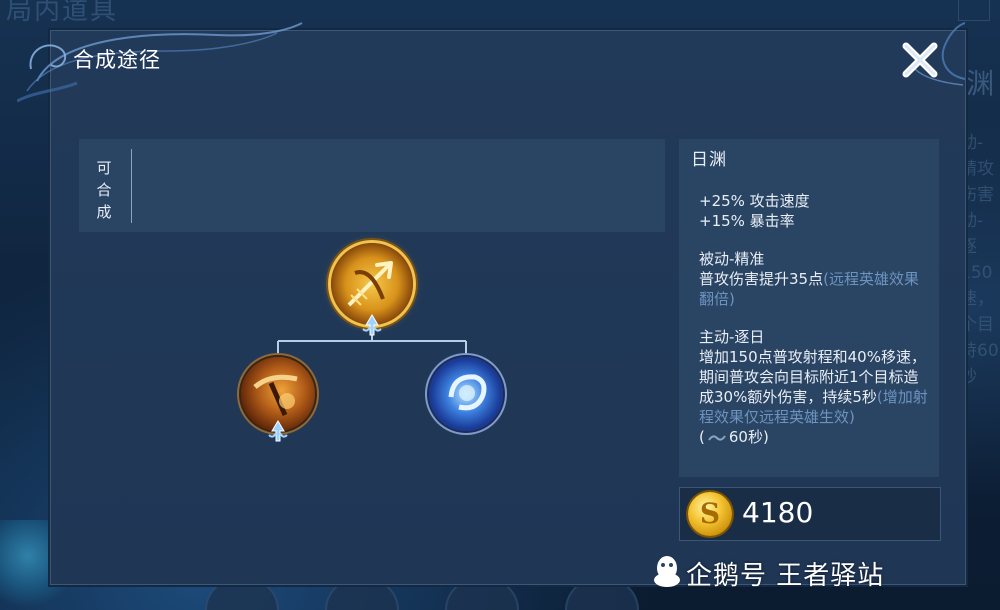 This screenshot has height=610, width=1000. I want to click on passive-section: 被动-精准 普攻伤害提升35点(远程英雄效果翻倍), so click(814, 279).